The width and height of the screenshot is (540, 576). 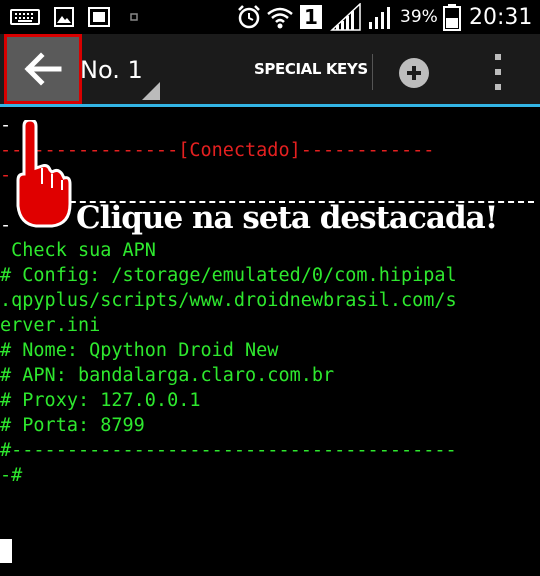 I want to click on alarm-icon, so click(x=249, y=17).